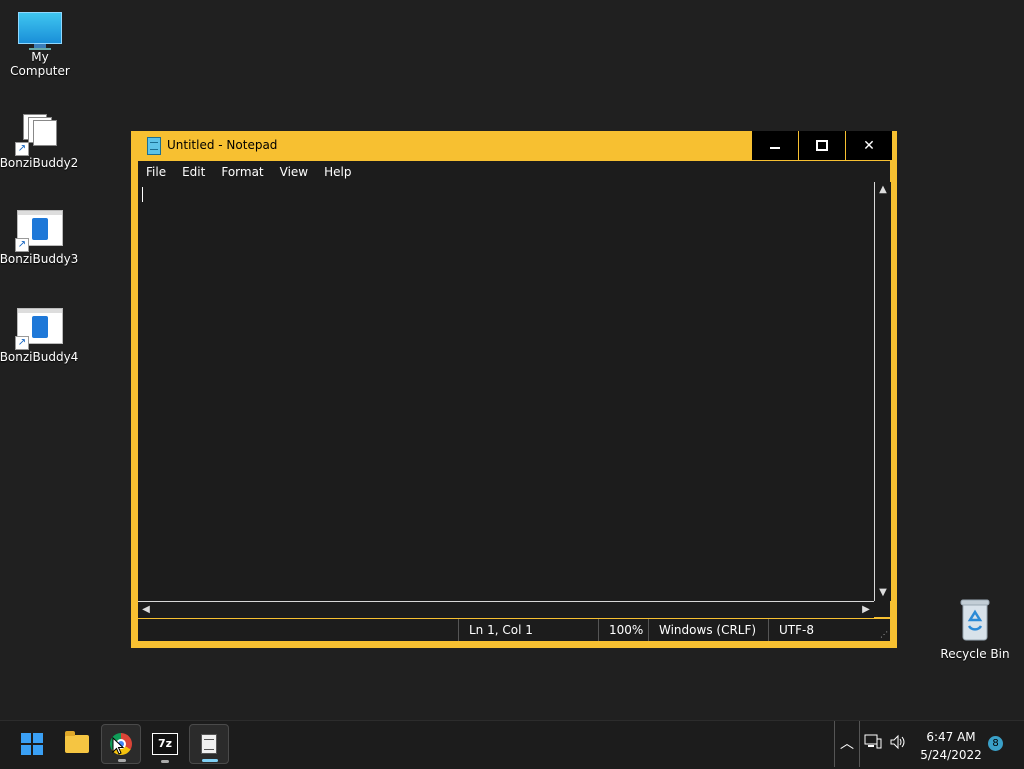  I want to click on maximize-icon, so click(822, 145).